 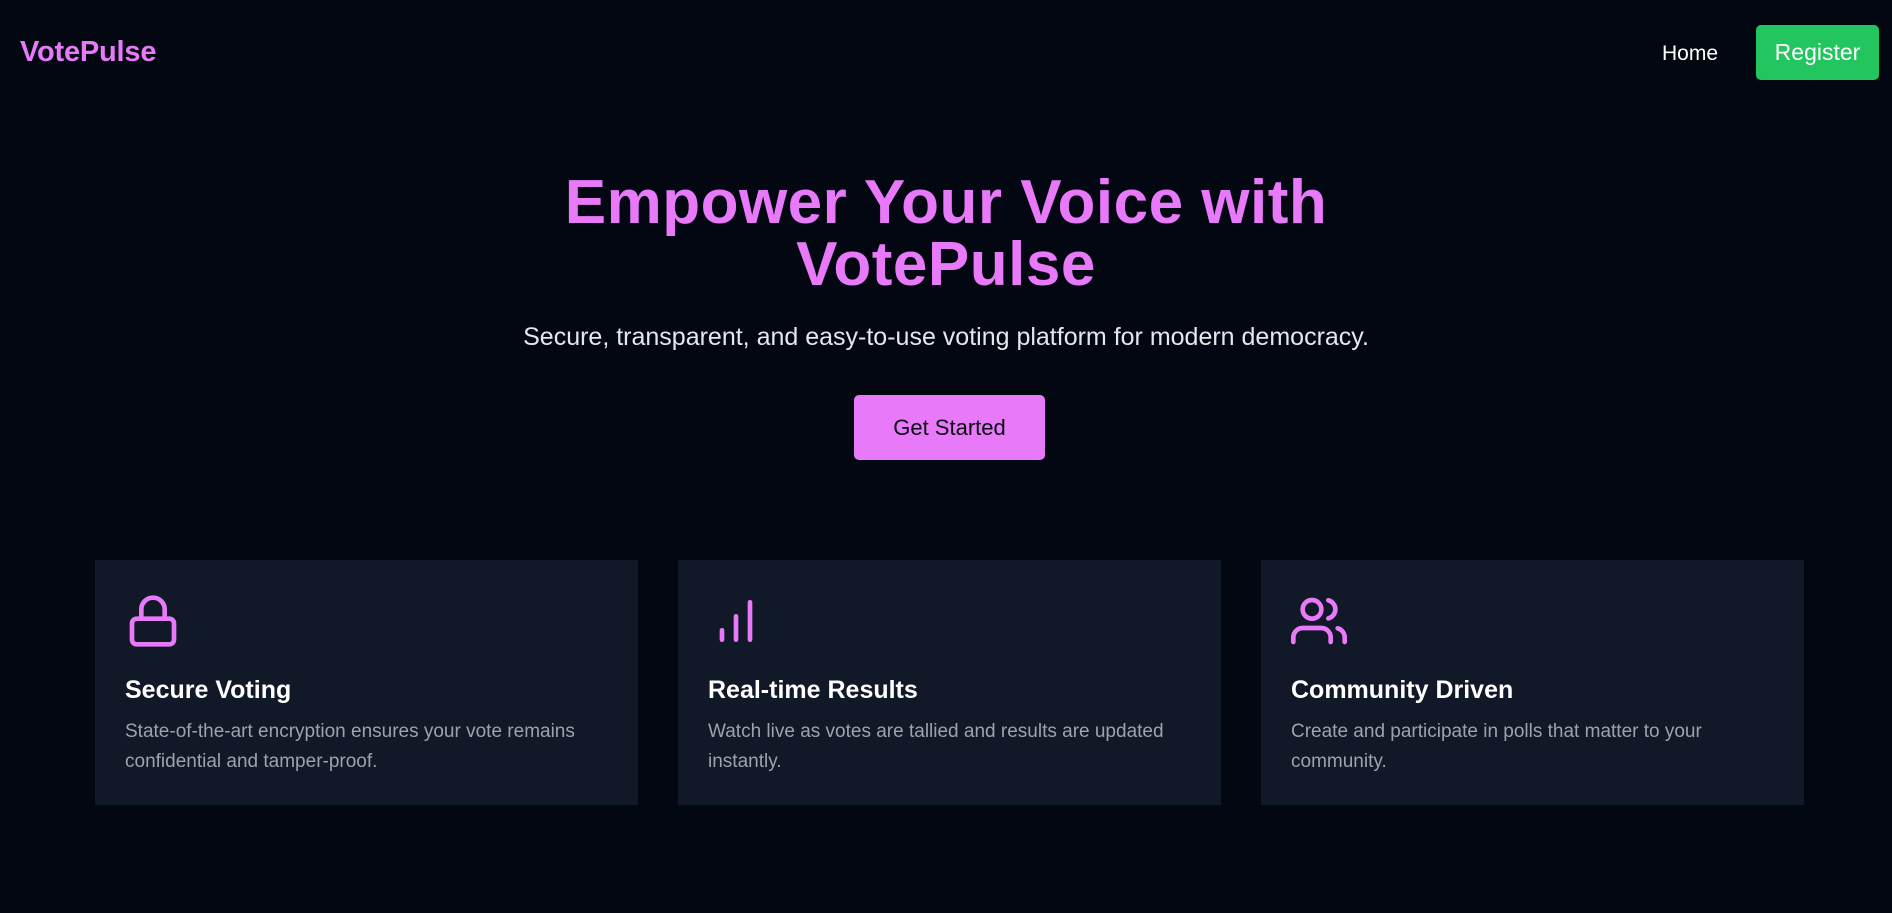 I want to click on feature-title: Secure Voting, so click(x=208, y=690).